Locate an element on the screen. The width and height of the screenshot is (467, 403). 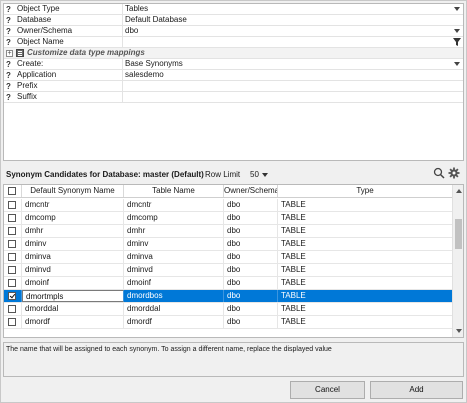
property-row-suffix: ? Suffix is located at coordinates (233, 97).